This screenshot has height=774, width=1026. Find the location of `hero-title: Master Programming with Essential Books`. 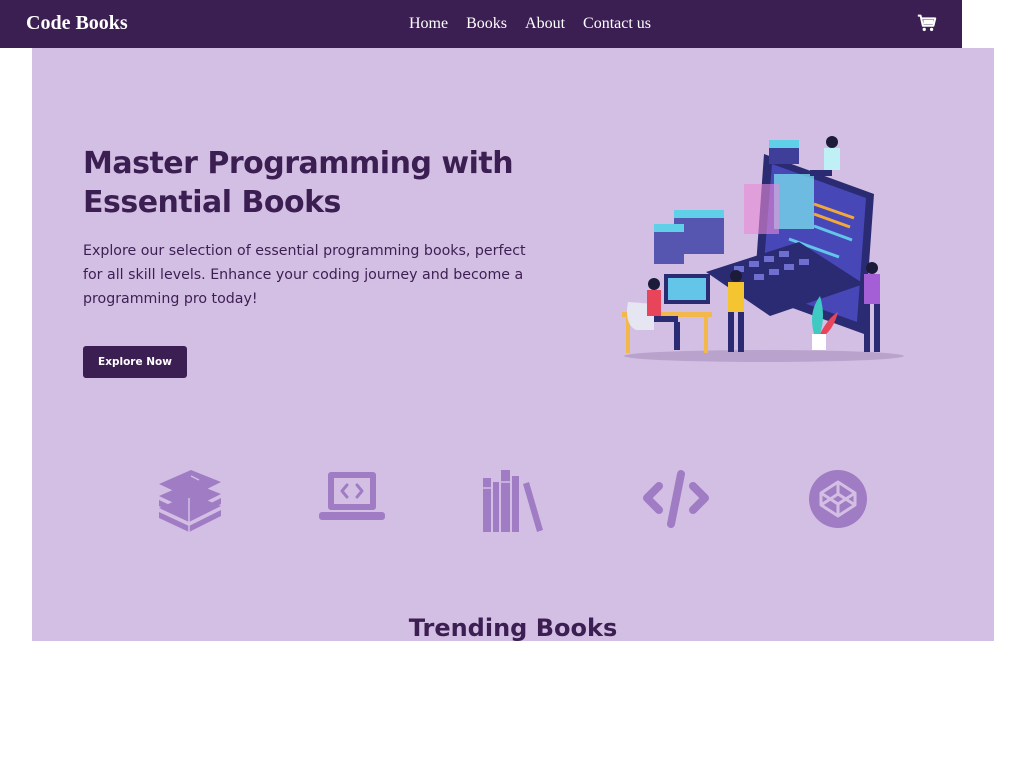

hero-title: Master Programming with Essential Books is located at coordinates (298, 183).